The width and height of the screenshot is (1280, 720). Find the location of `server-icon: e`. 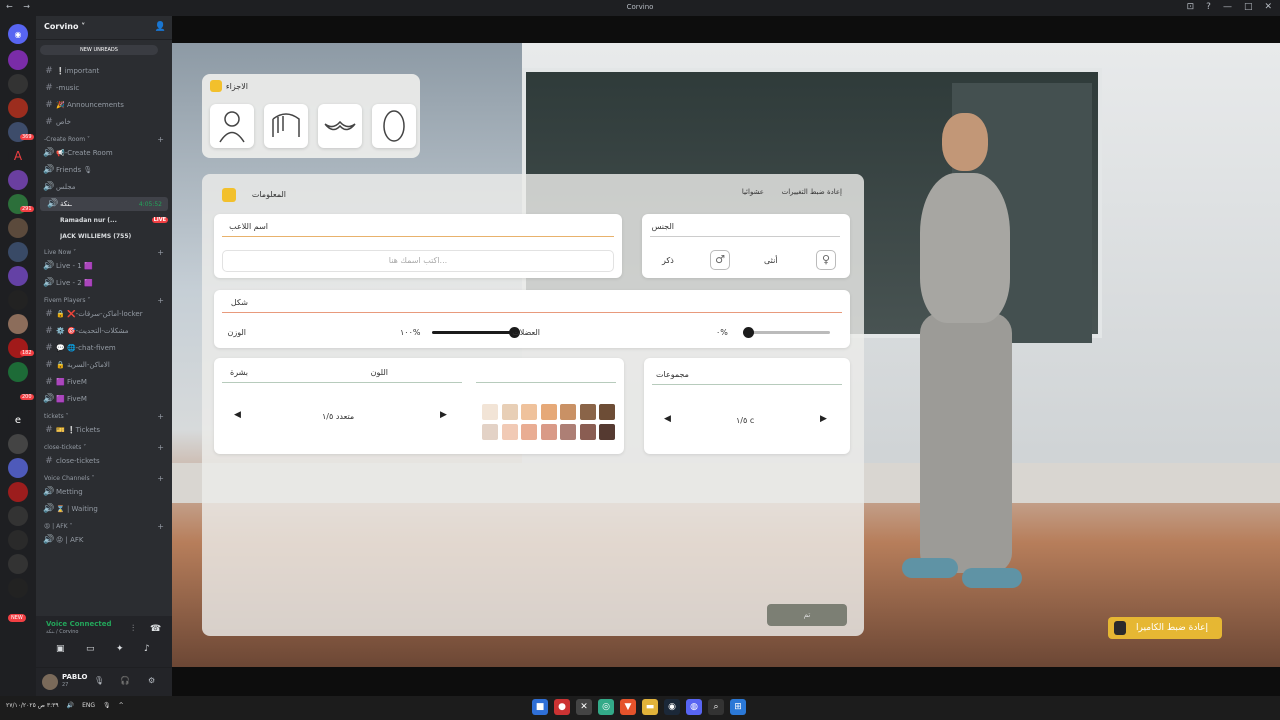

server-icon: e is located at coordinates (18, 420).